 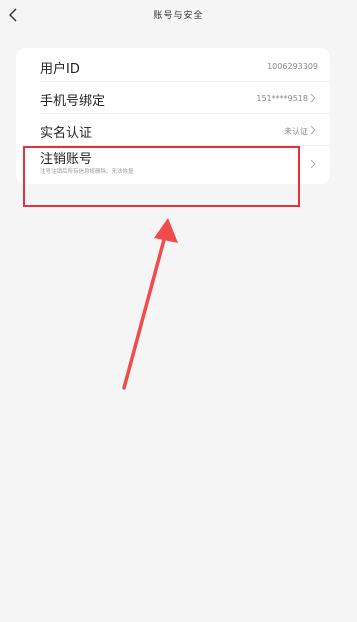 I want to click on row-label: 手机号绑定, so click(x=73, y=101).